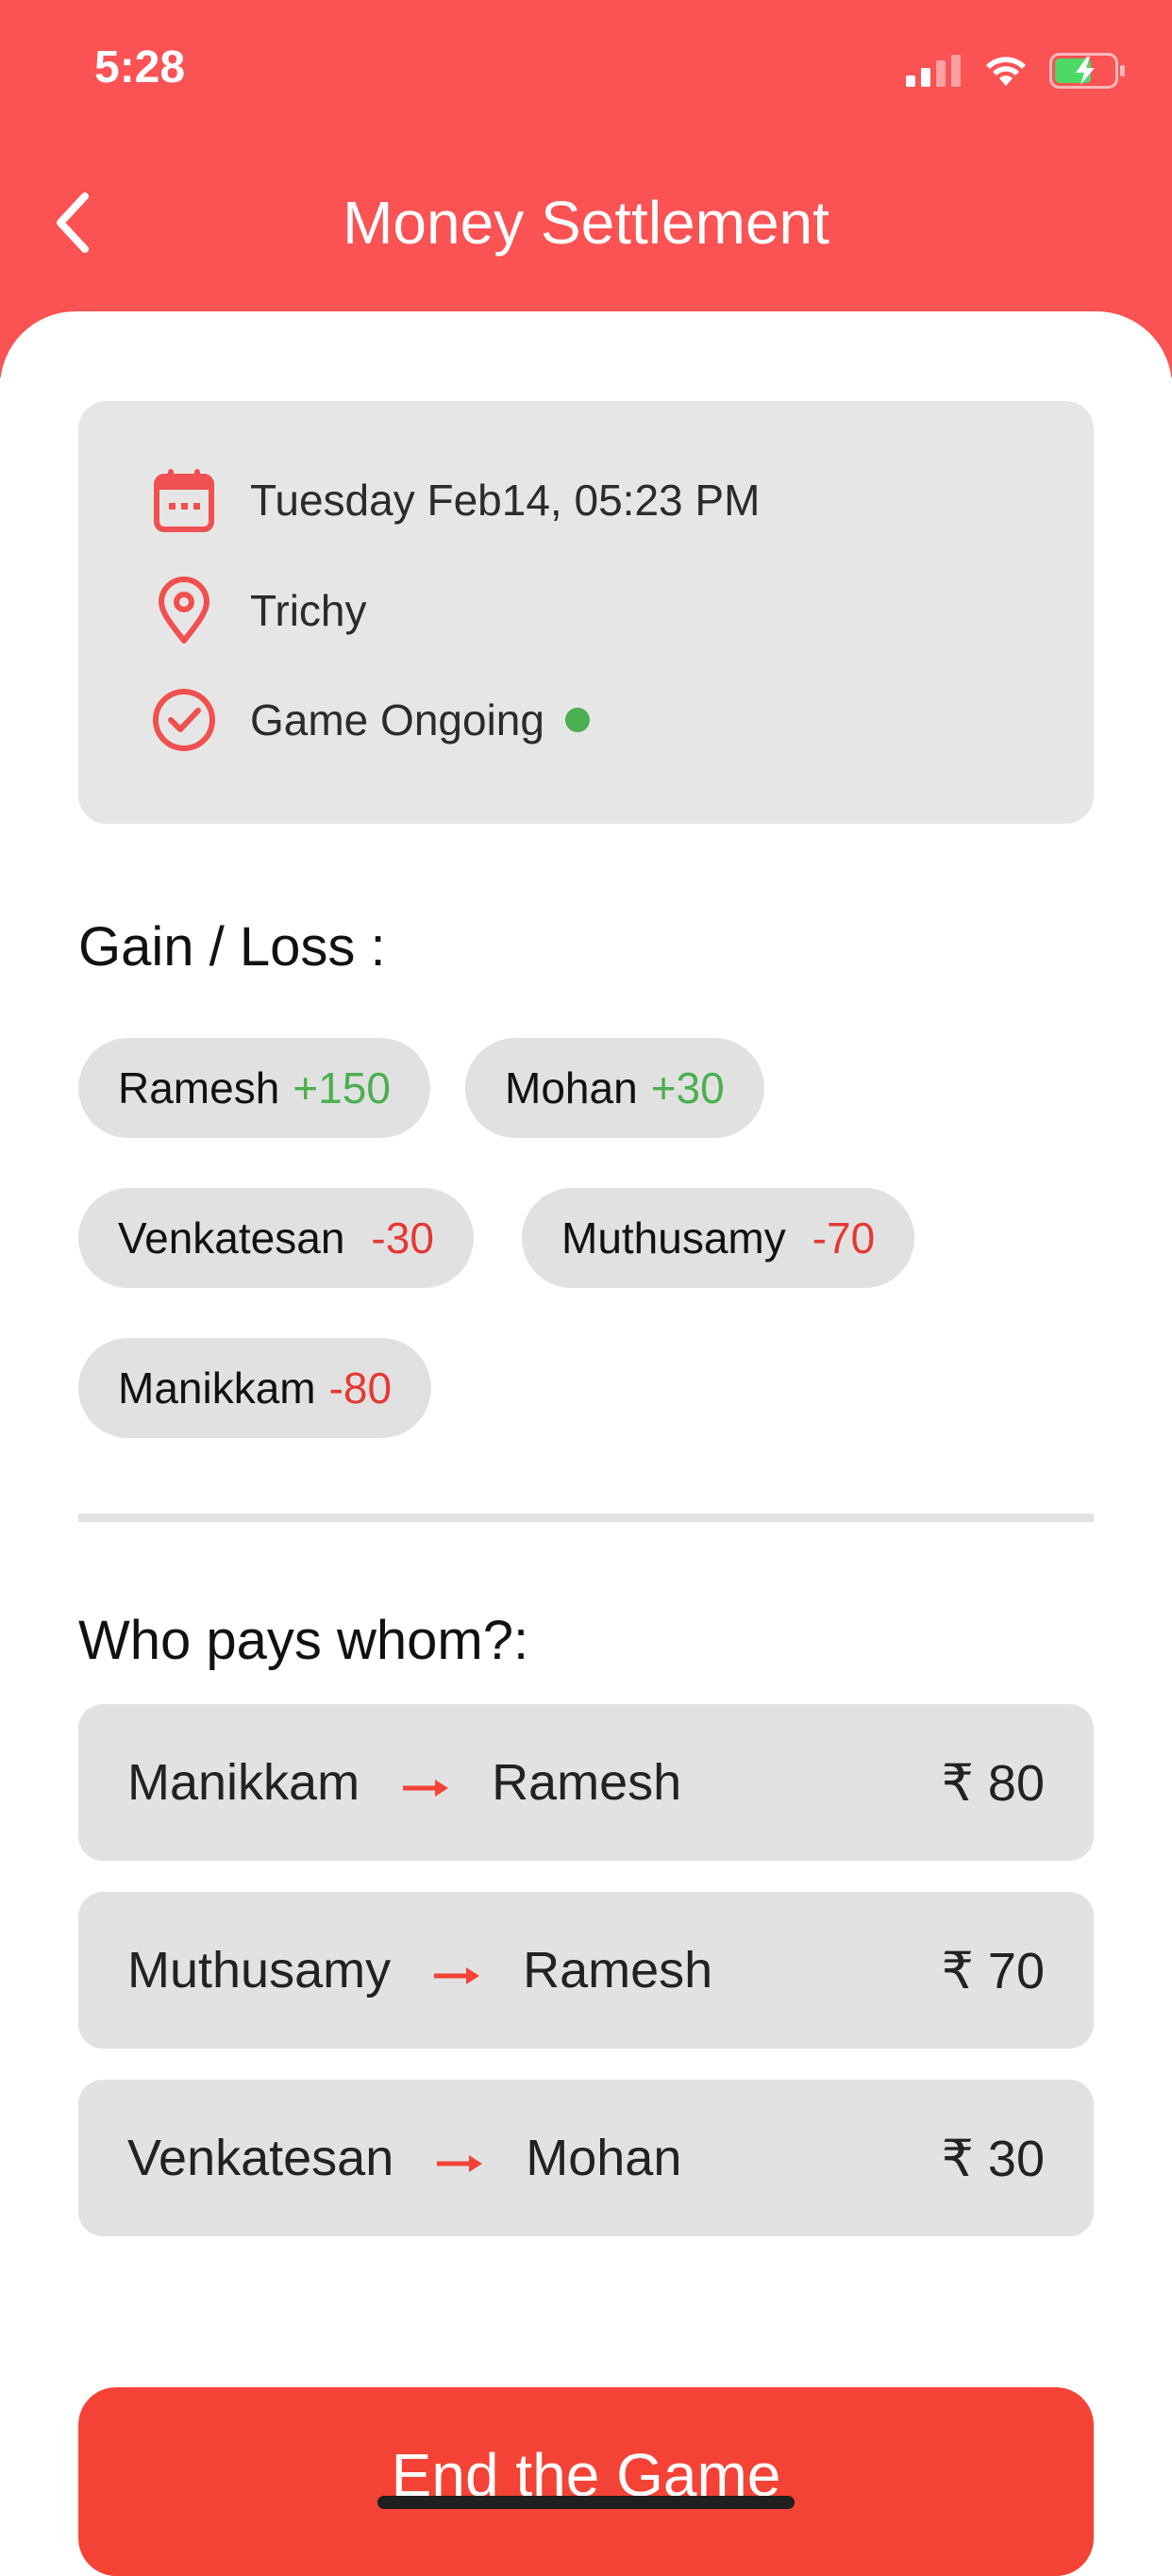 This screenshot has height=2576, width=1172. What do you see at coordinates (577, 720) in the screenshot?
I see `live-status-dot` at bounding box center [577, 720].